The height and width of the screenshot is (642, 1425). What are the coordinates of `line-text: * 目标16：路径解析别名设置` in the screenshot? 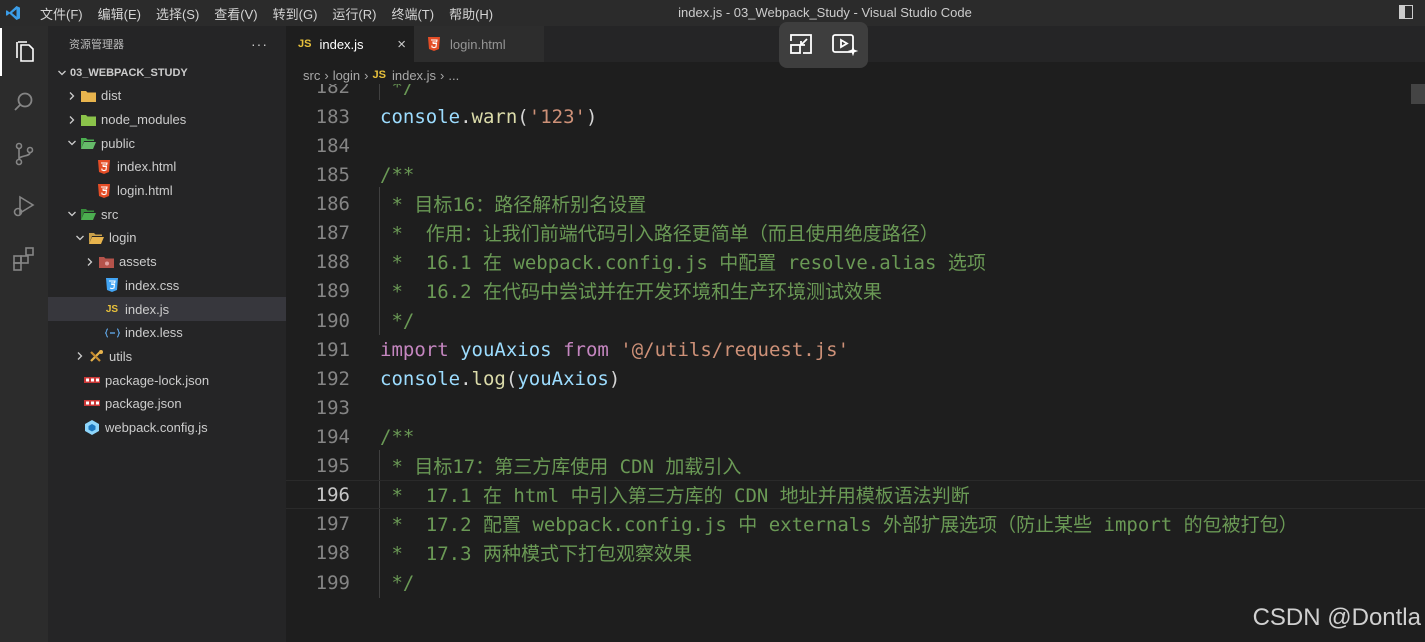 It's located at (513, 205).